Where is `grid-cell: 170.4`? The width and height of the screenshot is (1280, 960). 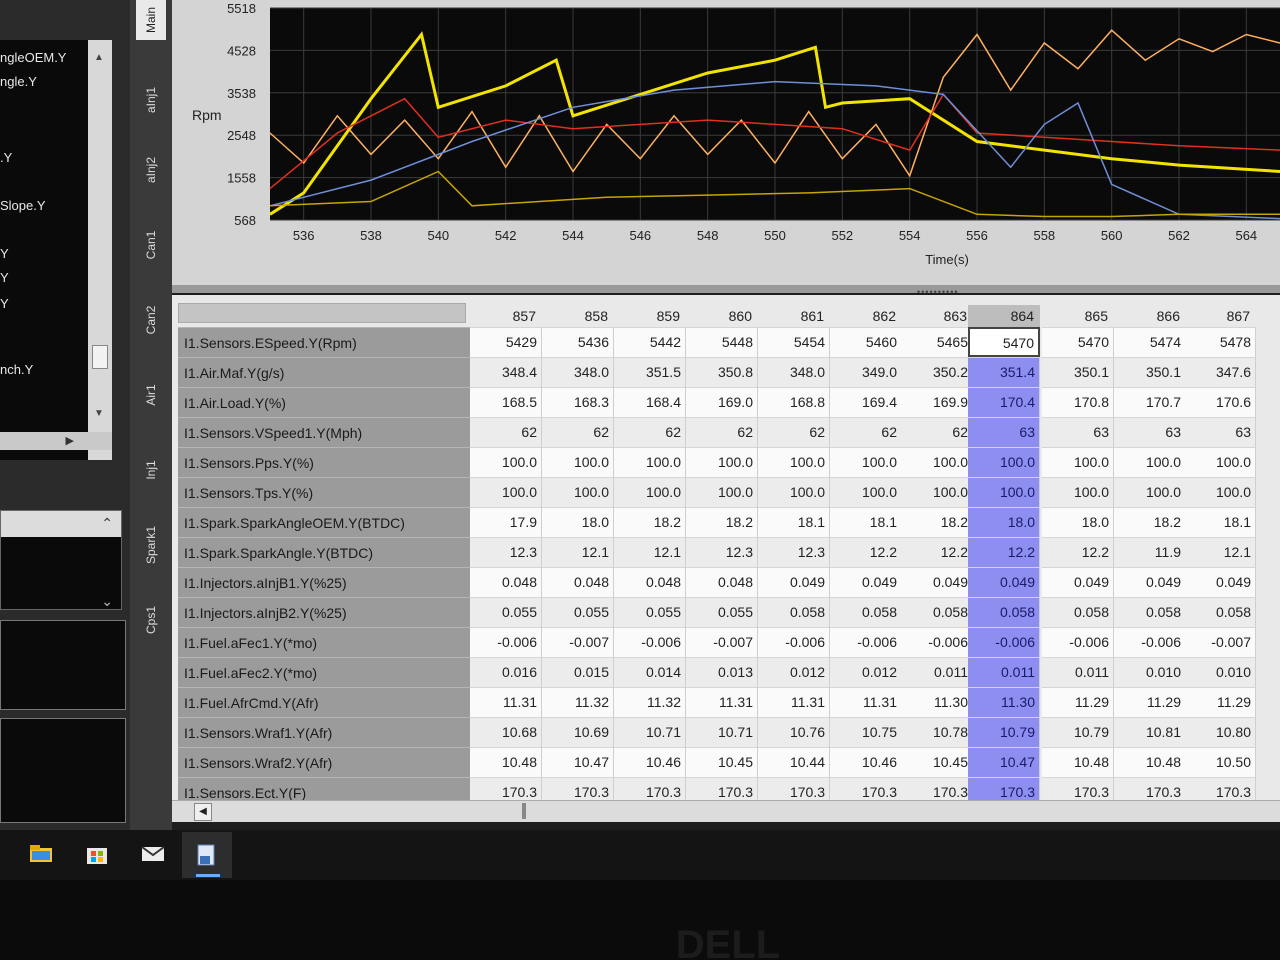
grid-cell: 170.4 is located at coordinates (1004, 402).